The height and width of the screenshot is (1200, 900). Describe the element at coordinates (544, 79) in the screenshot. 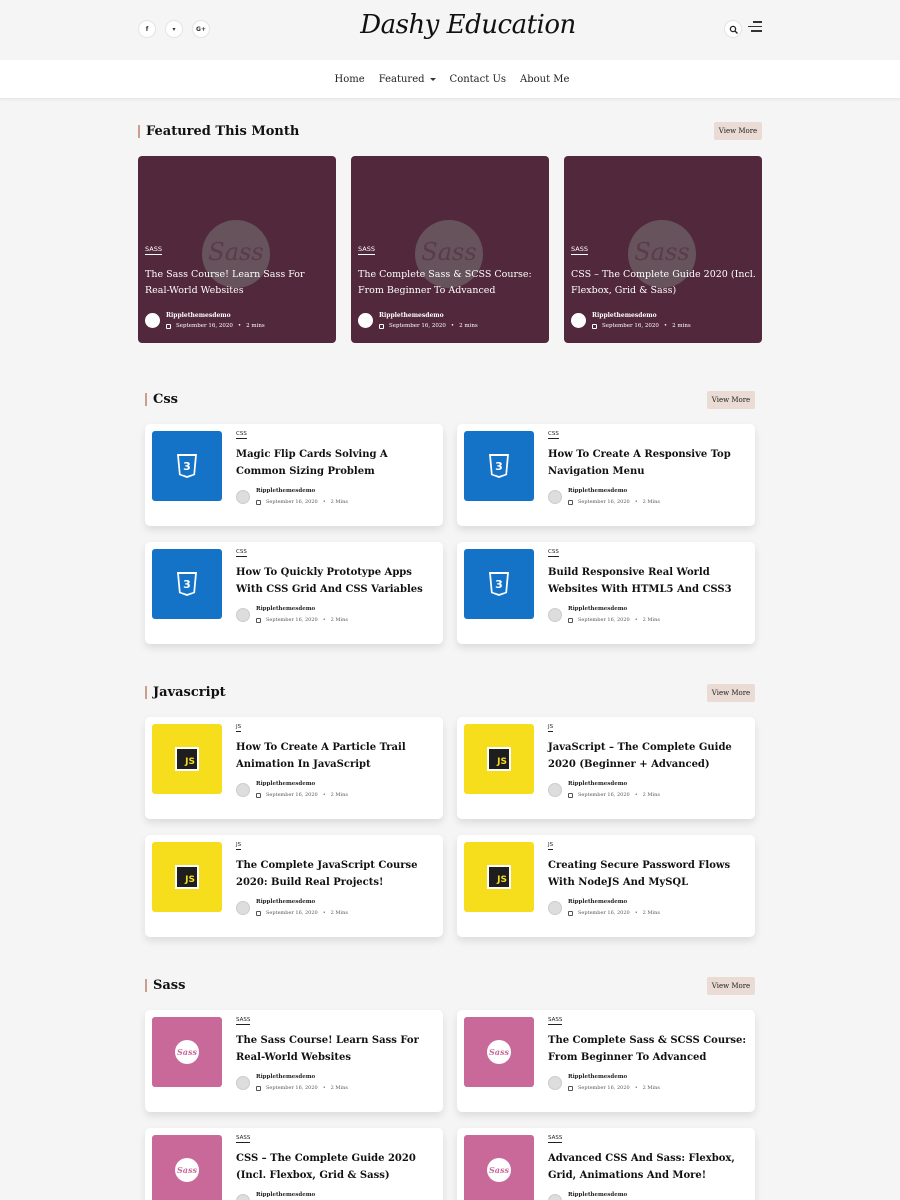

I see `nav-item-about-me: About Me` at that location.